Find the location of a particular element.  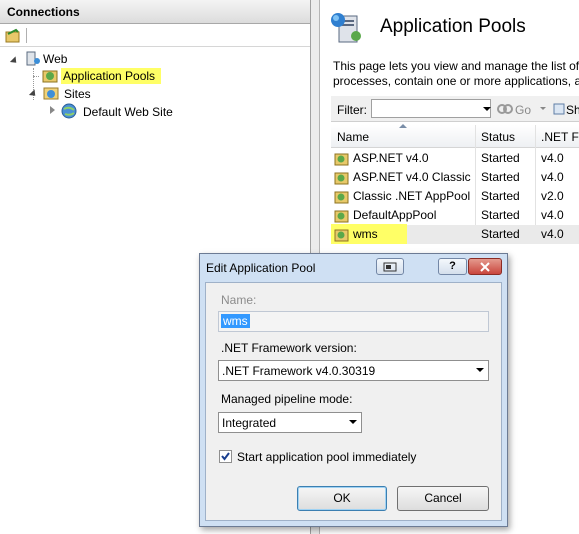

sites-folder-icon is located at coordinates (51, 93).